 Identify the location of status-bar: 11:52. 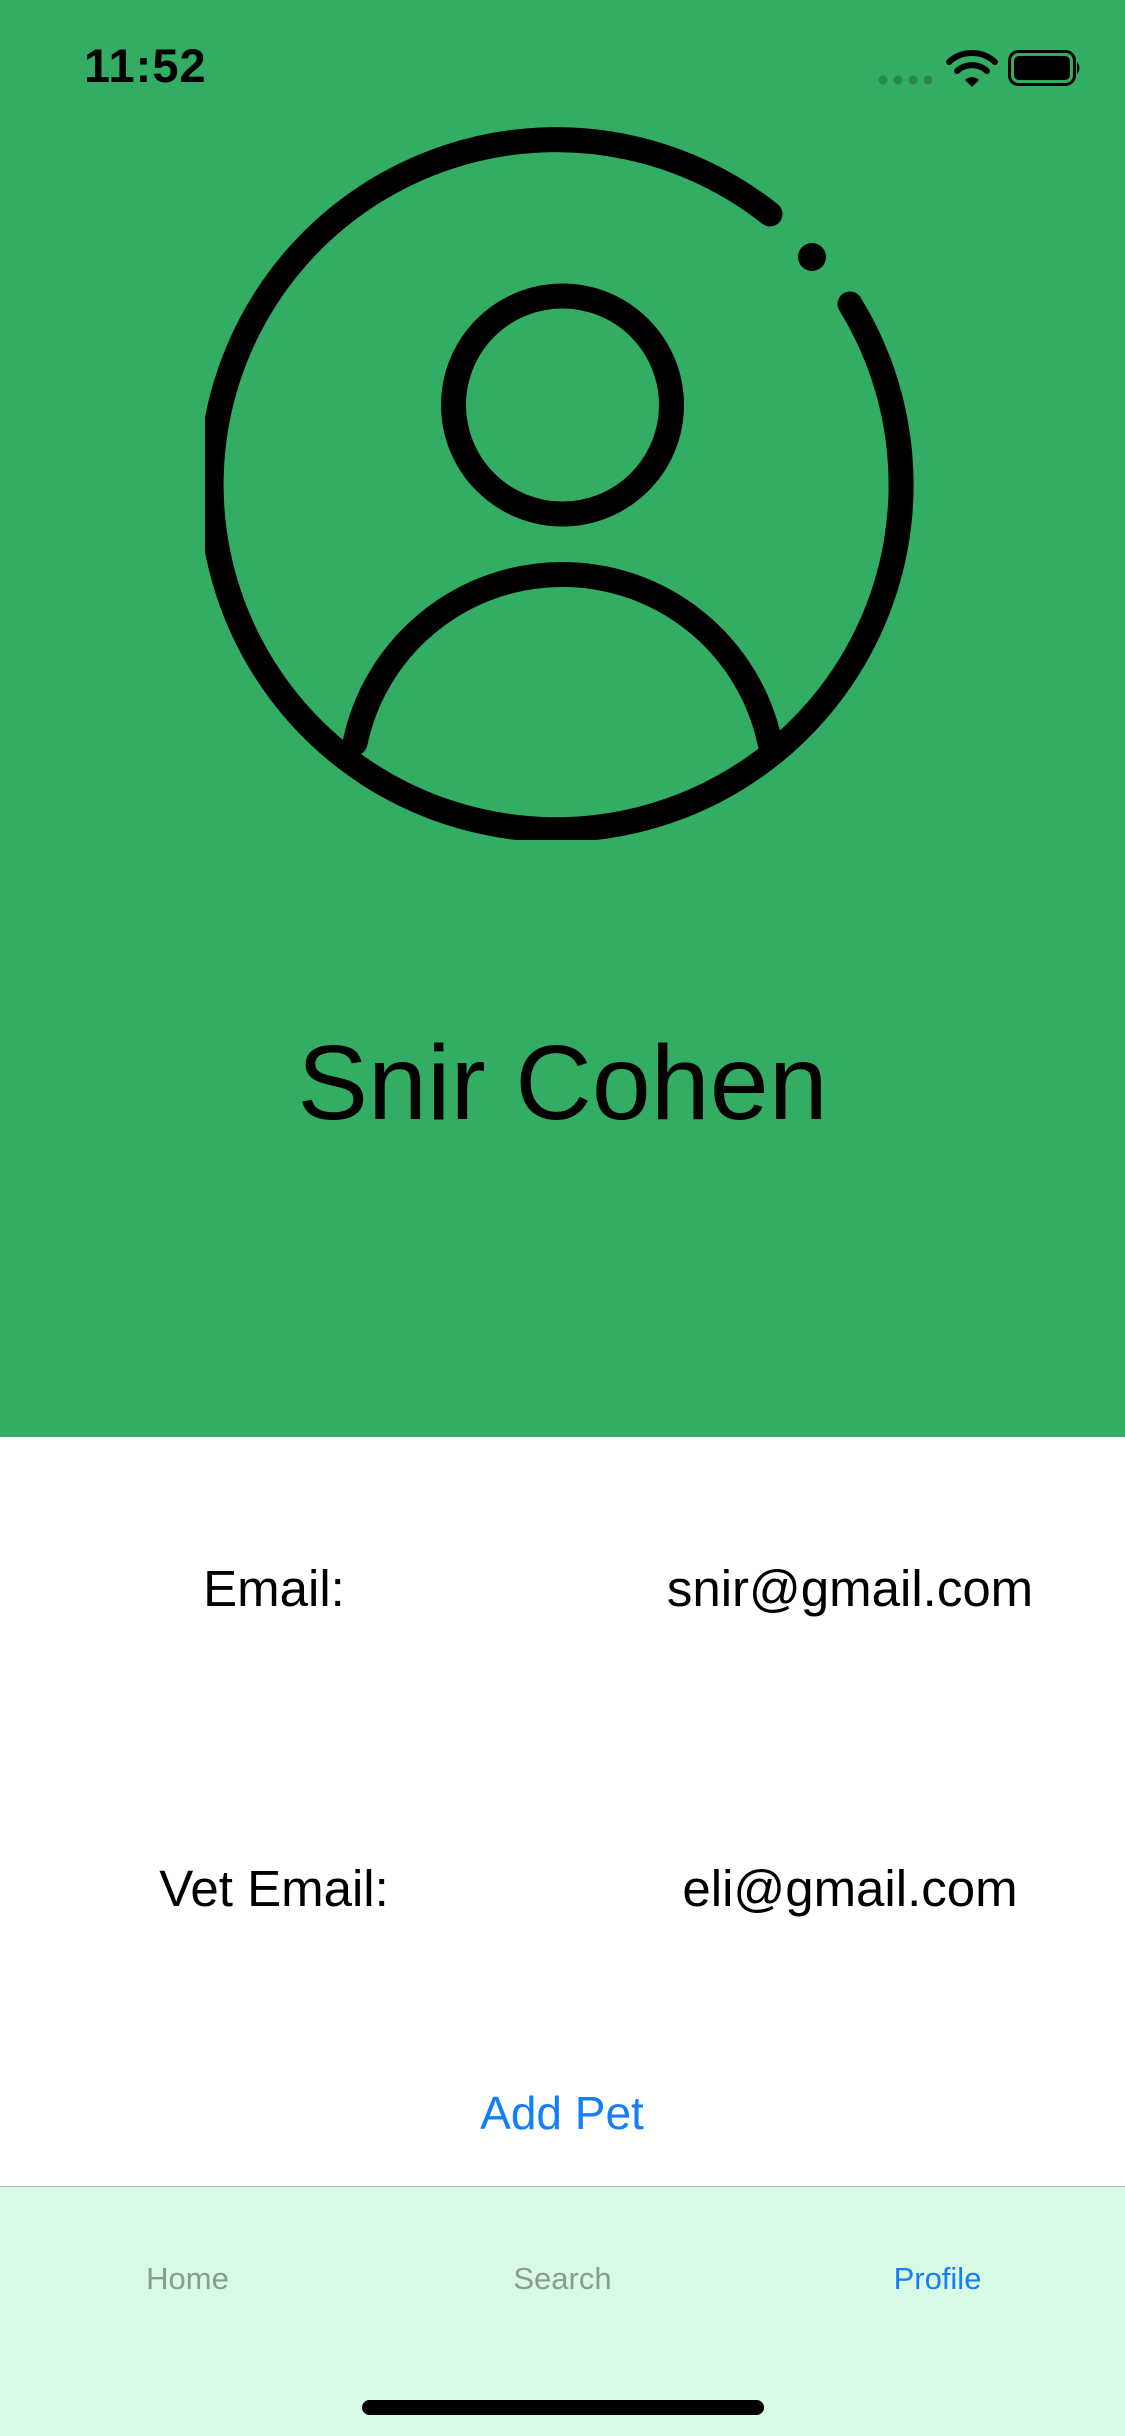
(562, 70).